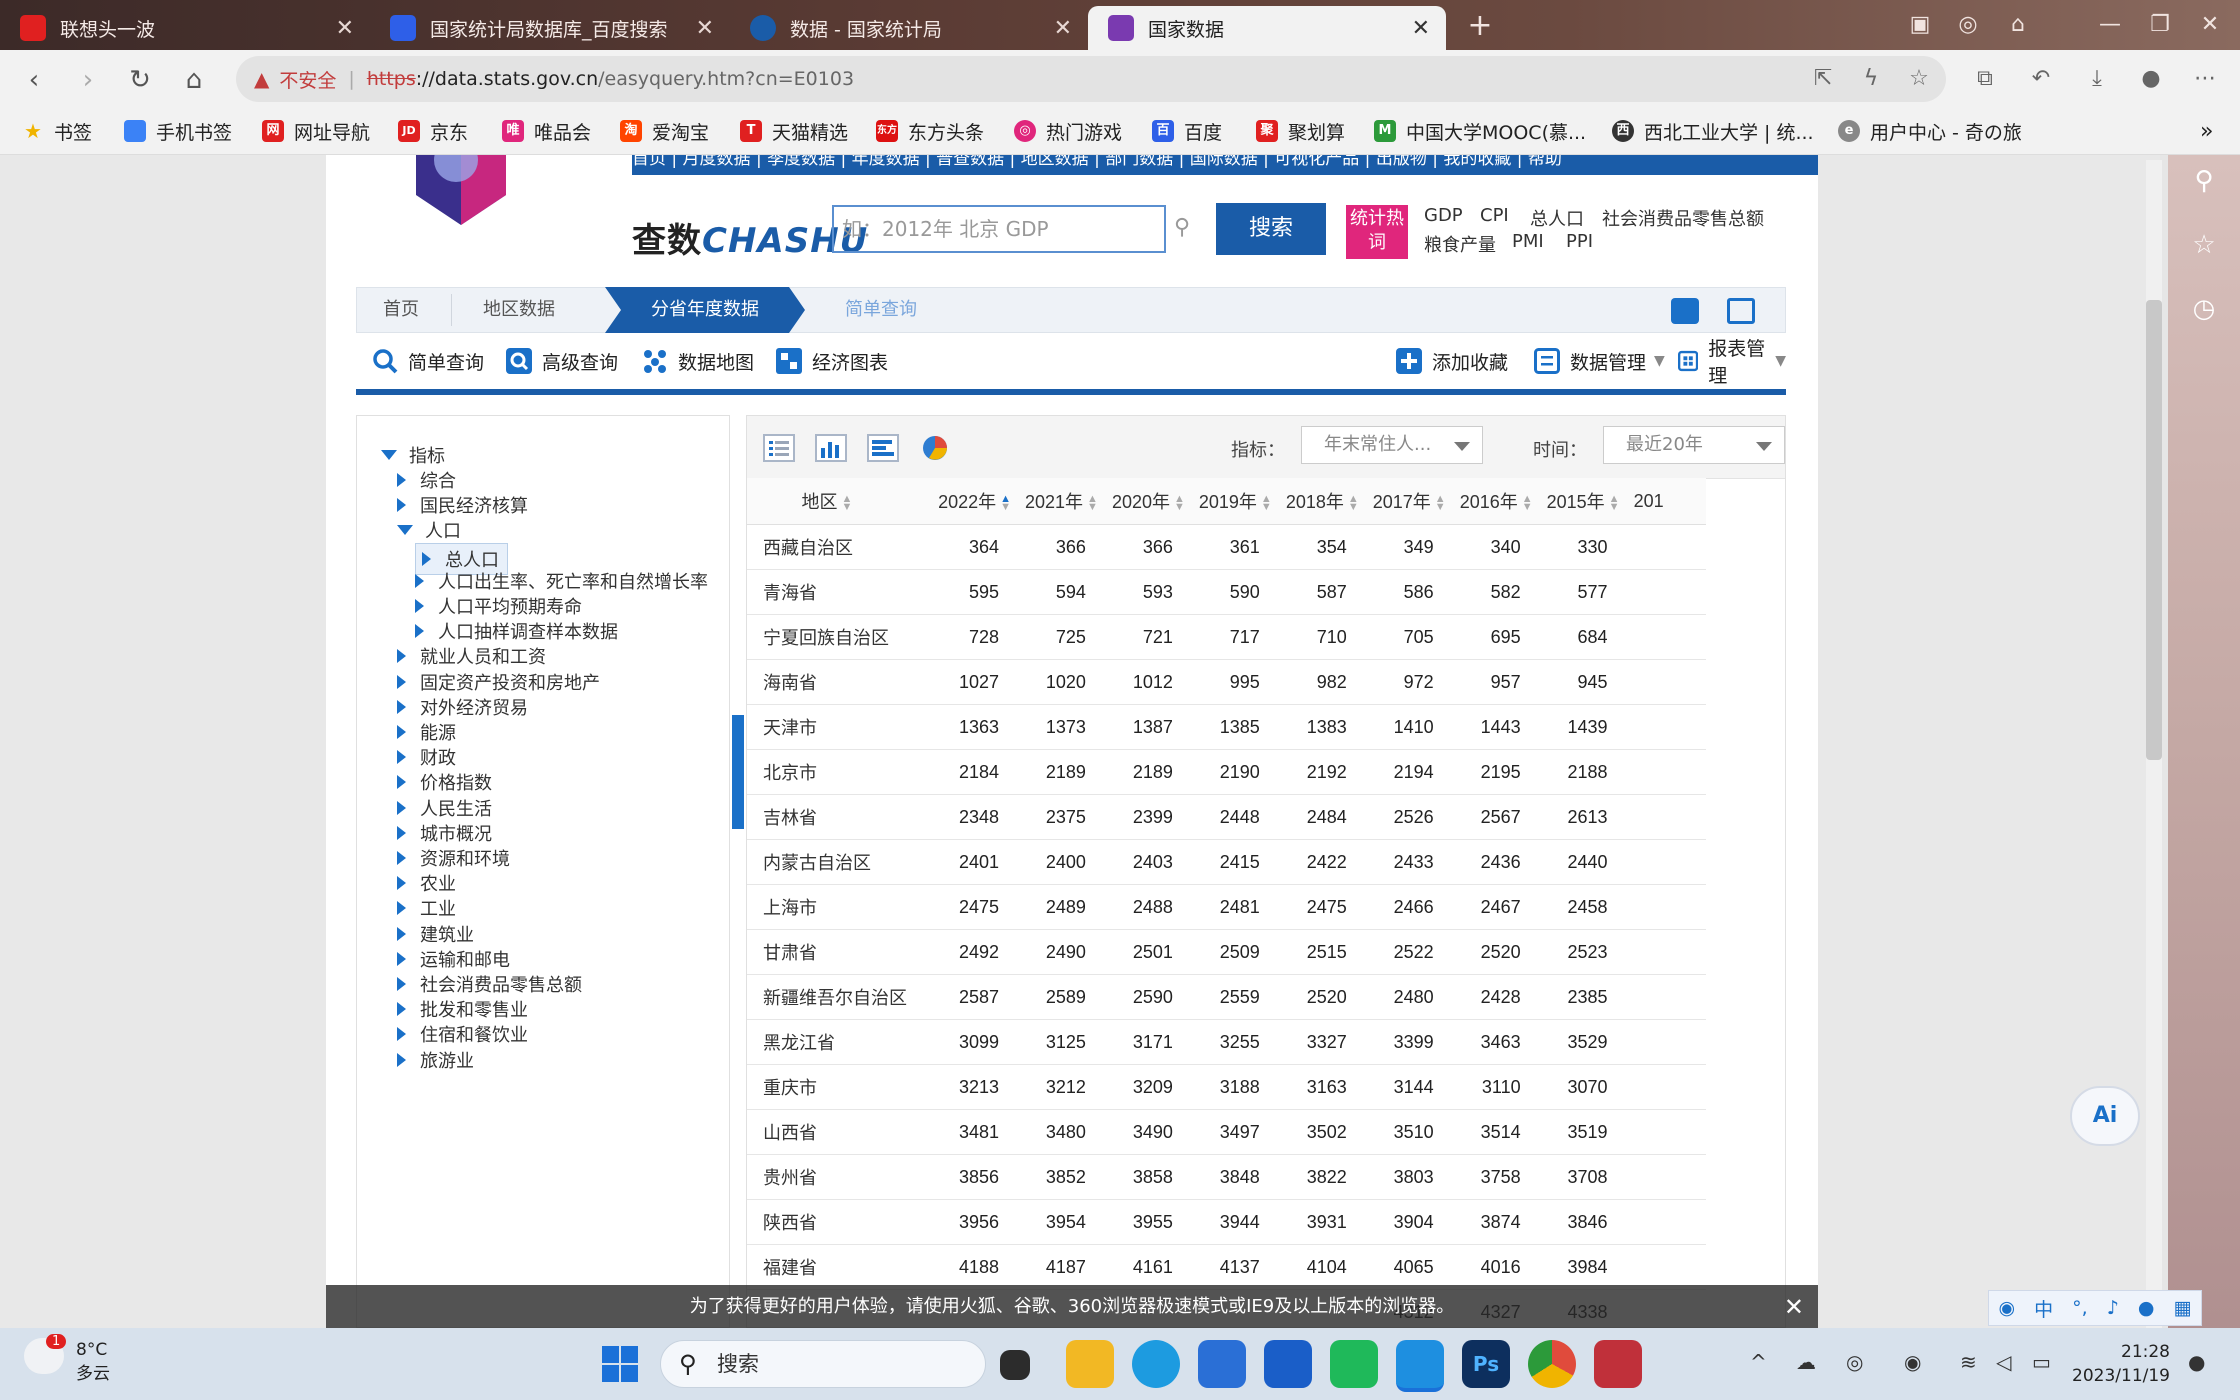 The width and height of the screenshot is (2240, 1400). Describe the element at coordinates (664, 131) in the screenshot. I see `bookmark-item: 淘爱淘宝` at that location.